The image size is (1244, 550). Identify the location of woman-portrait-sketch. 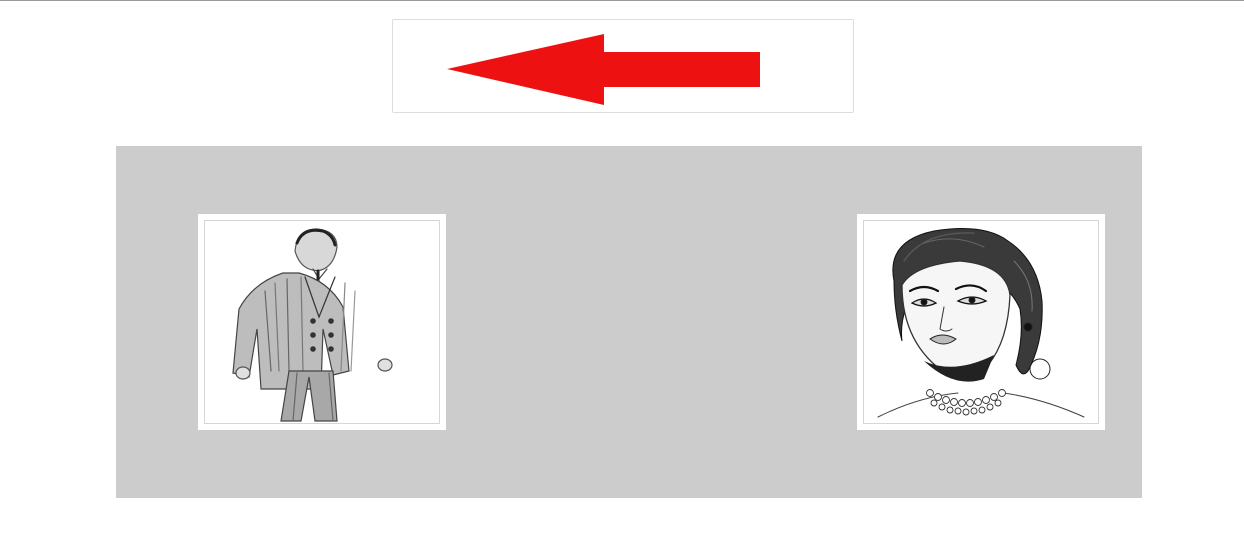
(981, 323).